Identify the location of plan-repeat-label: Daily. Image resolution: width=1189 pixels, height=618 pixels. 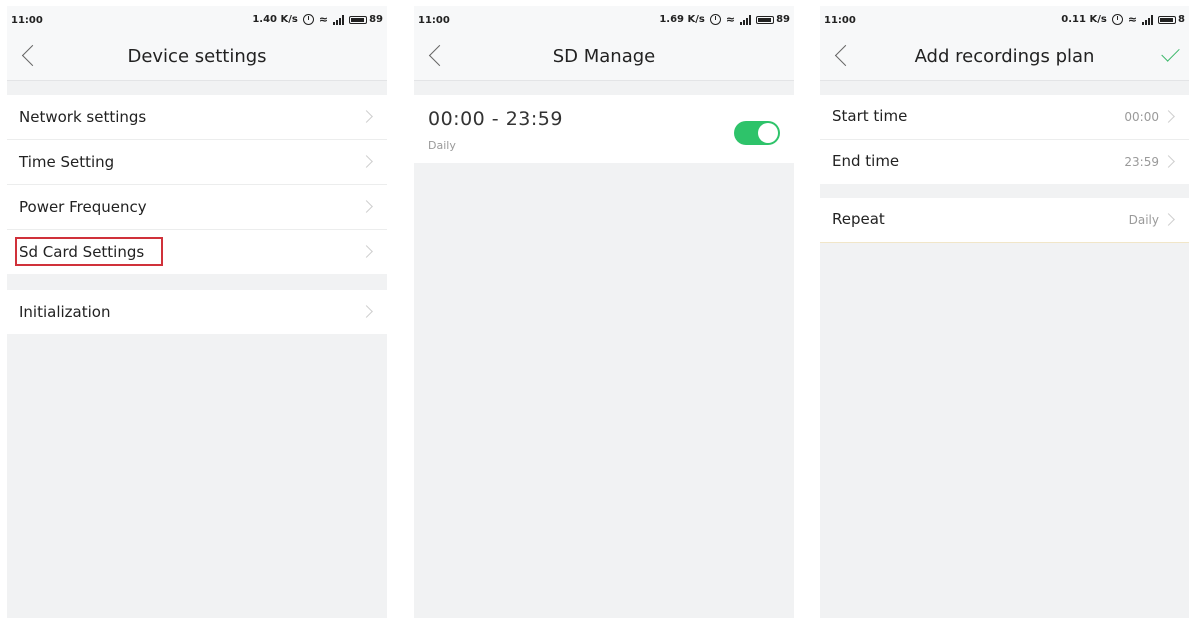
(442, 145).